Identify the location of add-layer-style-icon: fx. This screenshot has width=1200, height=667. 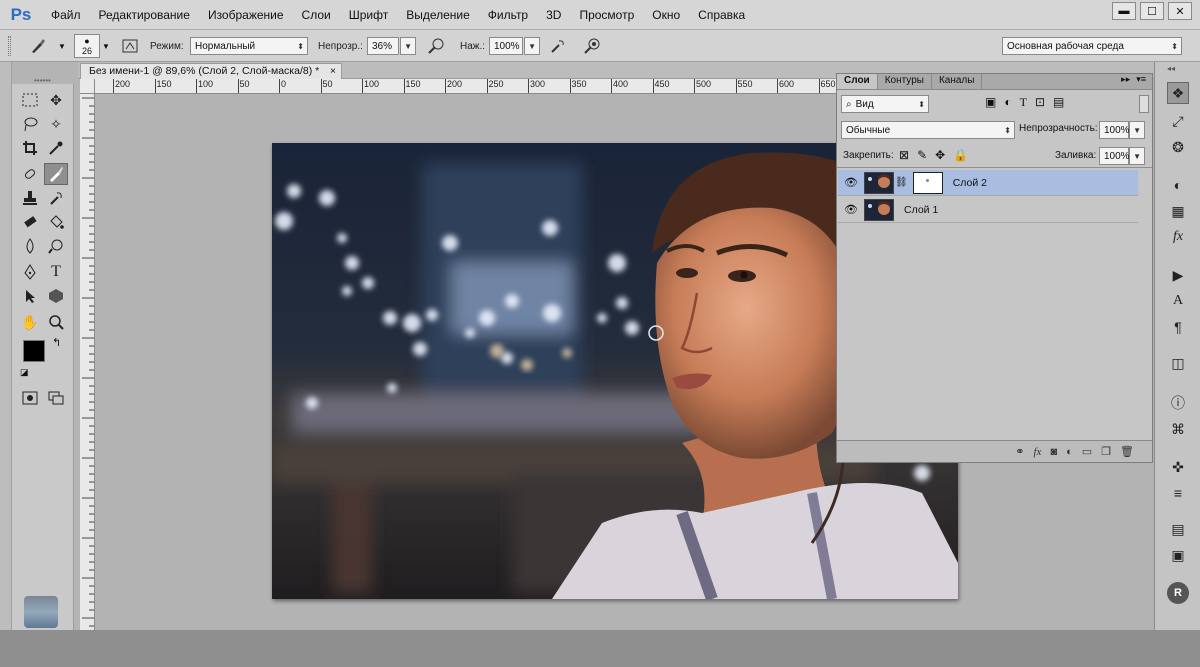
(1037, 452).